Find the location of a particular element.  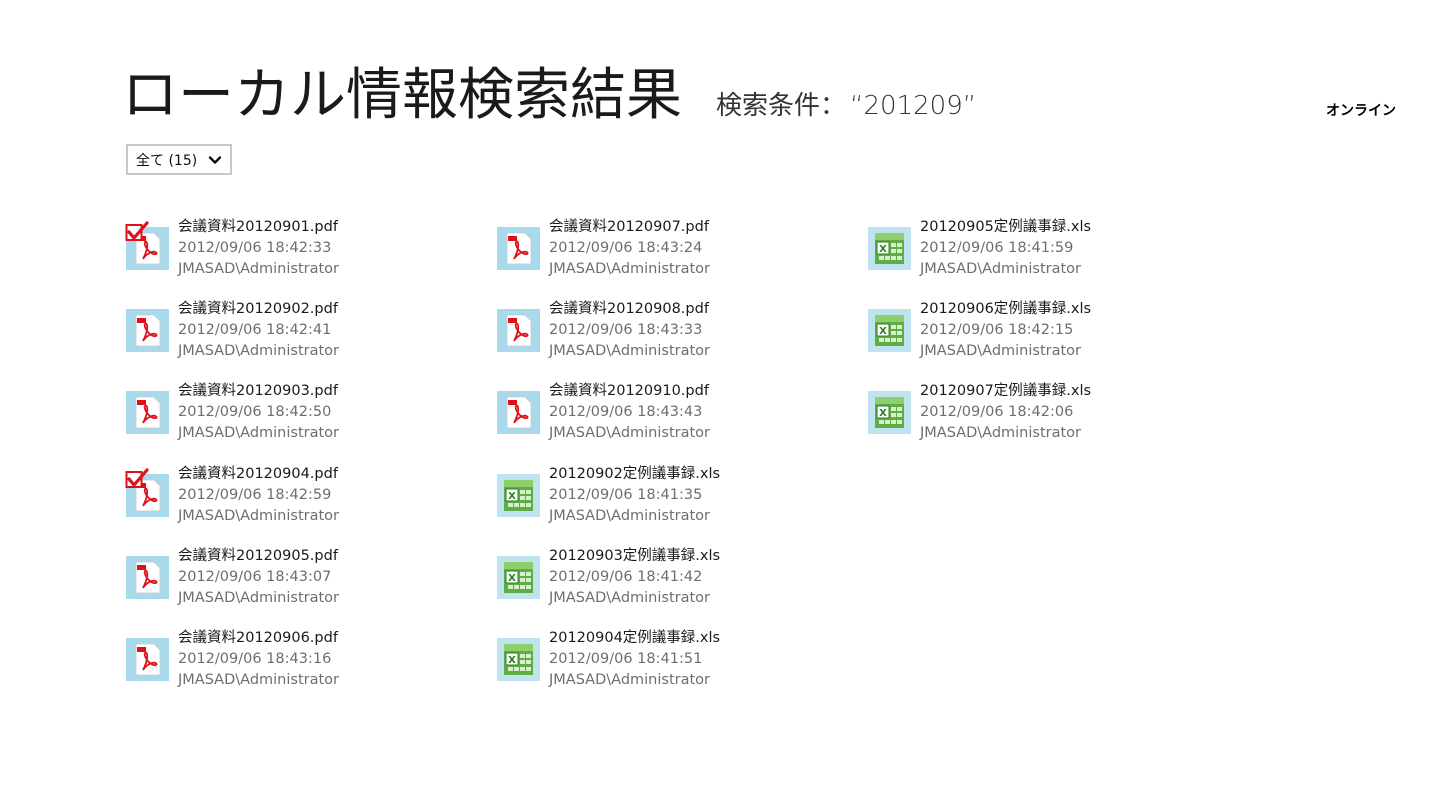

file-modified-date: 2012/09/06 18:43:16 is located at coordinates (255, 659).